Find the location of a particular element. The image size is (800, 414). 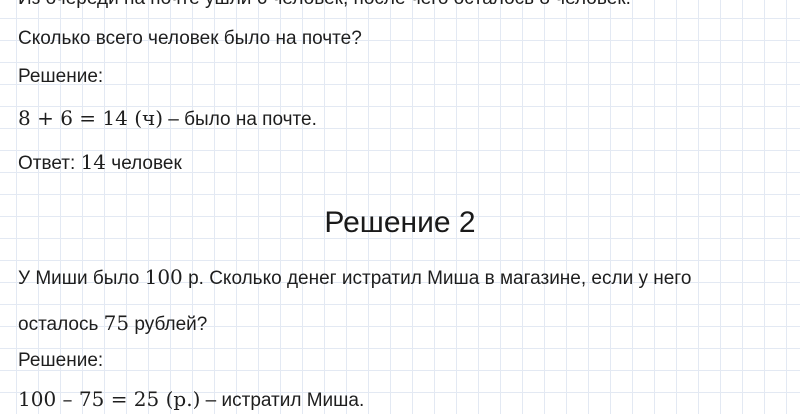

question-text-line: Сколько всего человек было на почте? is located at coordinates (190, 38).